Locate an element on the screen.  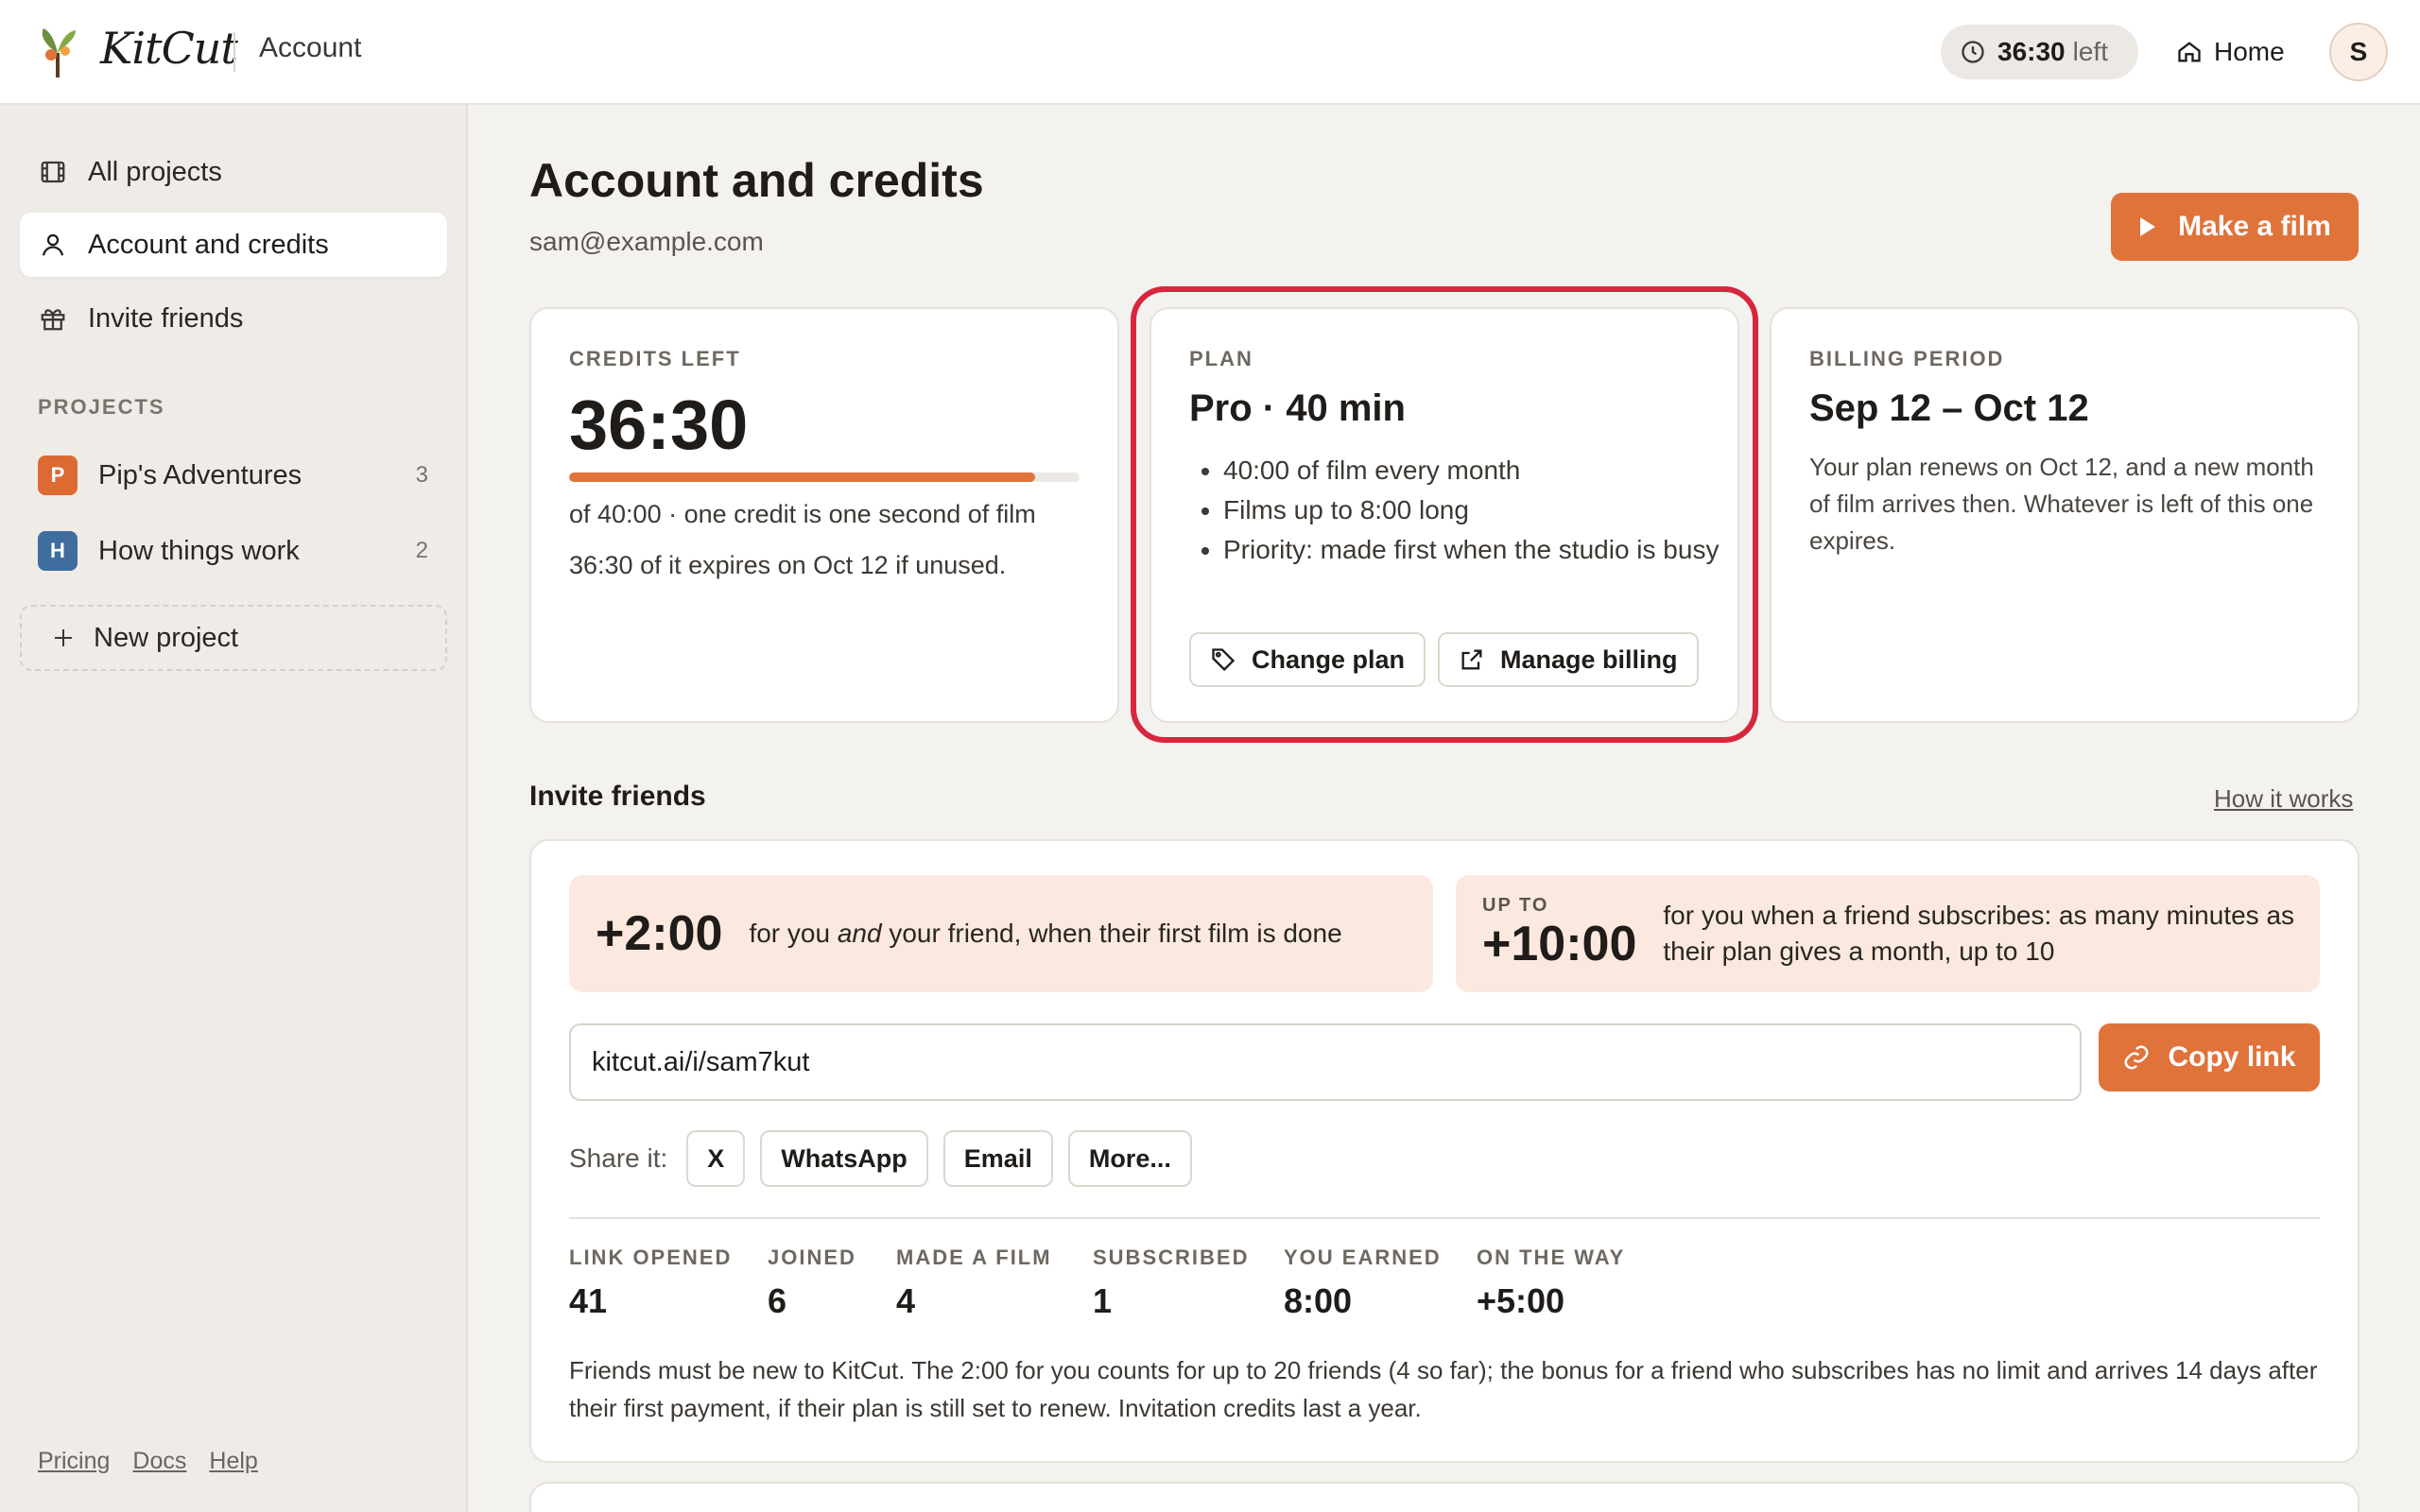
sidebar-item-account: Account and credits is located at coordinates (234, 245).